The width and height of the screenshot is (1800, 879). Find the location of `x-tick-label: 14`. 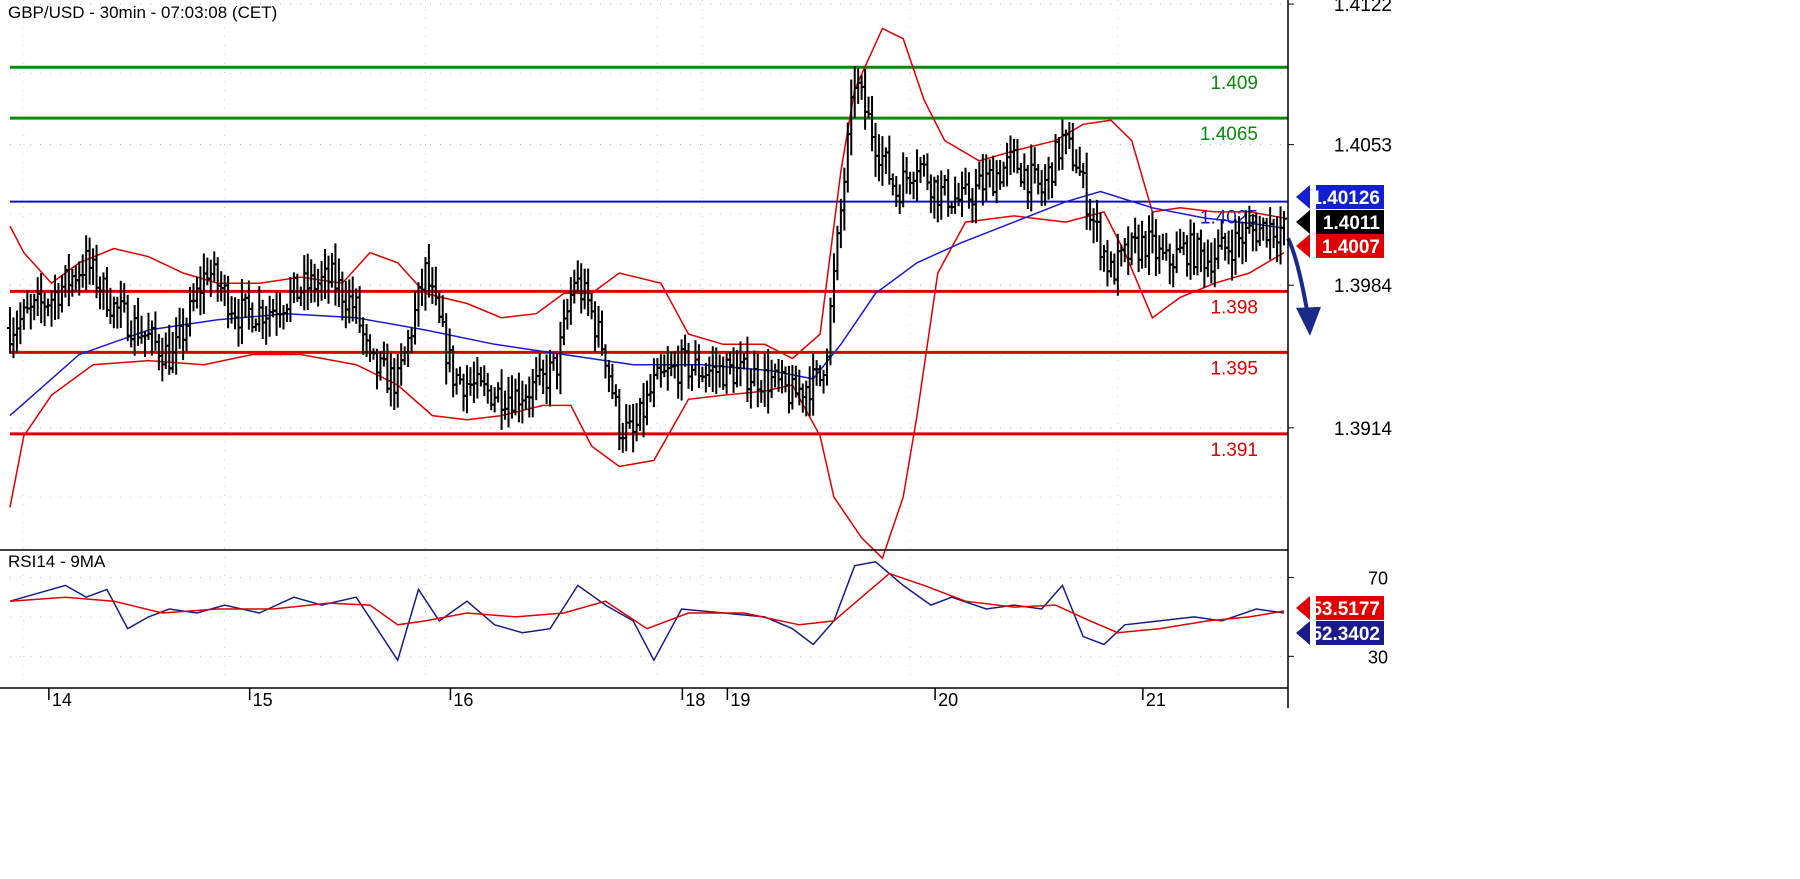

x-tick-label: 14 is located at coordinates (62, 700).